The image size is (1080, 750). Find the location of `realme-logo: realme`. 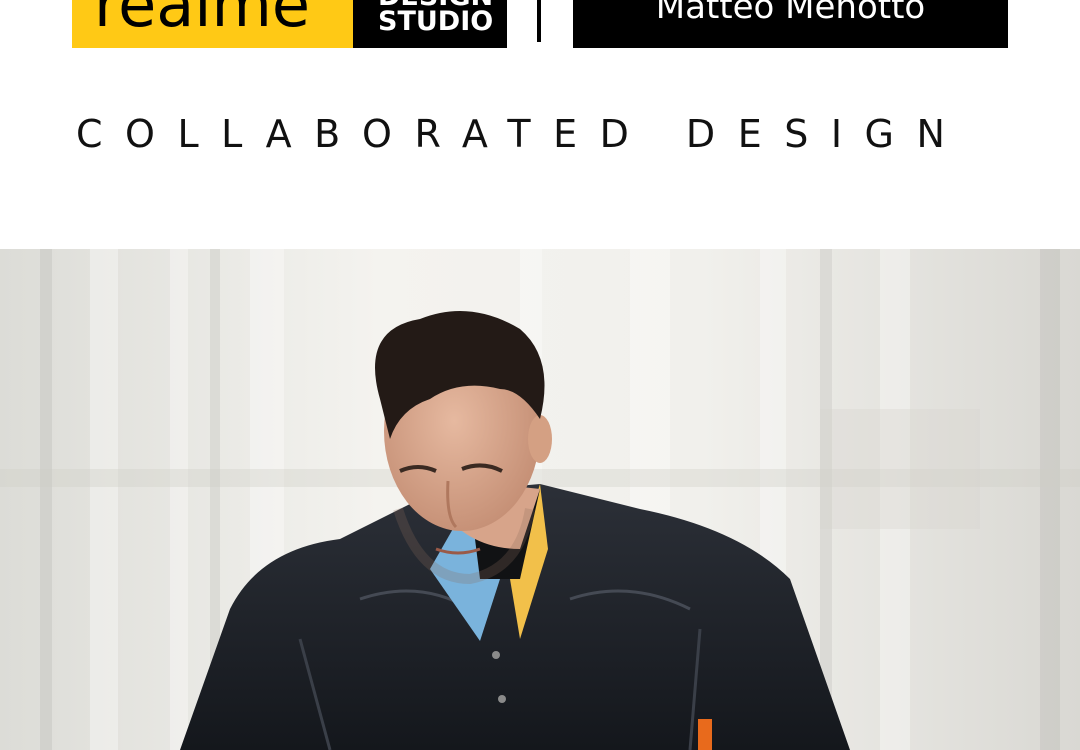

realme-logo: realme is located at coordinates (212, 24).